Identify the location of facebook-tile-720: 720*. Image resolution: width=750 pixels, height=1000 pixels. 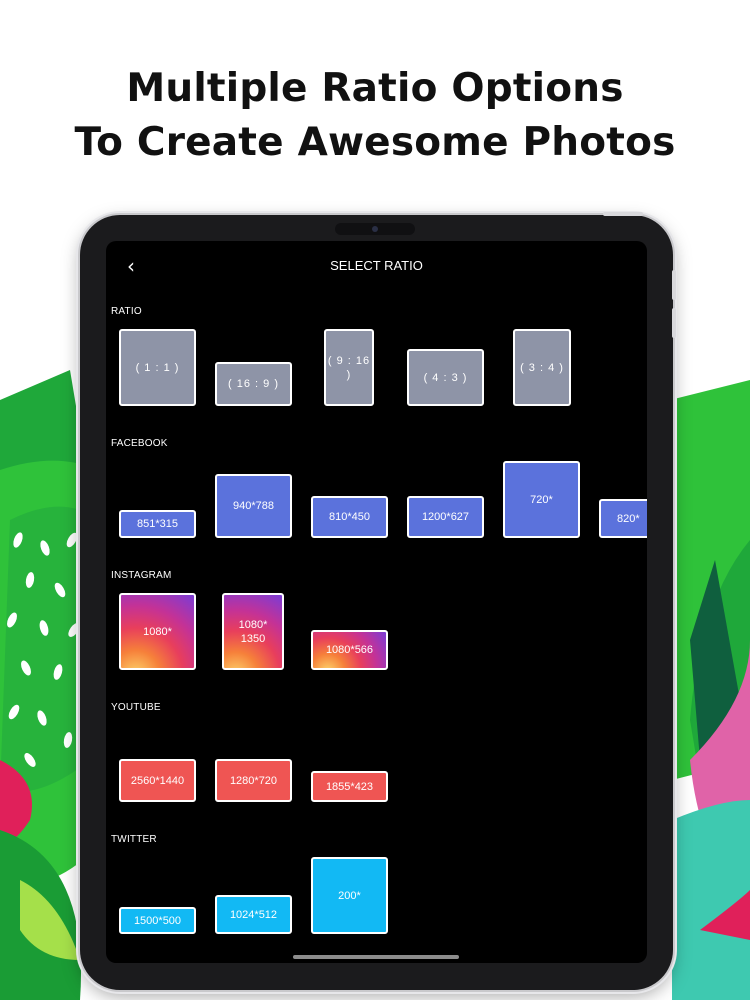
(541, 499).